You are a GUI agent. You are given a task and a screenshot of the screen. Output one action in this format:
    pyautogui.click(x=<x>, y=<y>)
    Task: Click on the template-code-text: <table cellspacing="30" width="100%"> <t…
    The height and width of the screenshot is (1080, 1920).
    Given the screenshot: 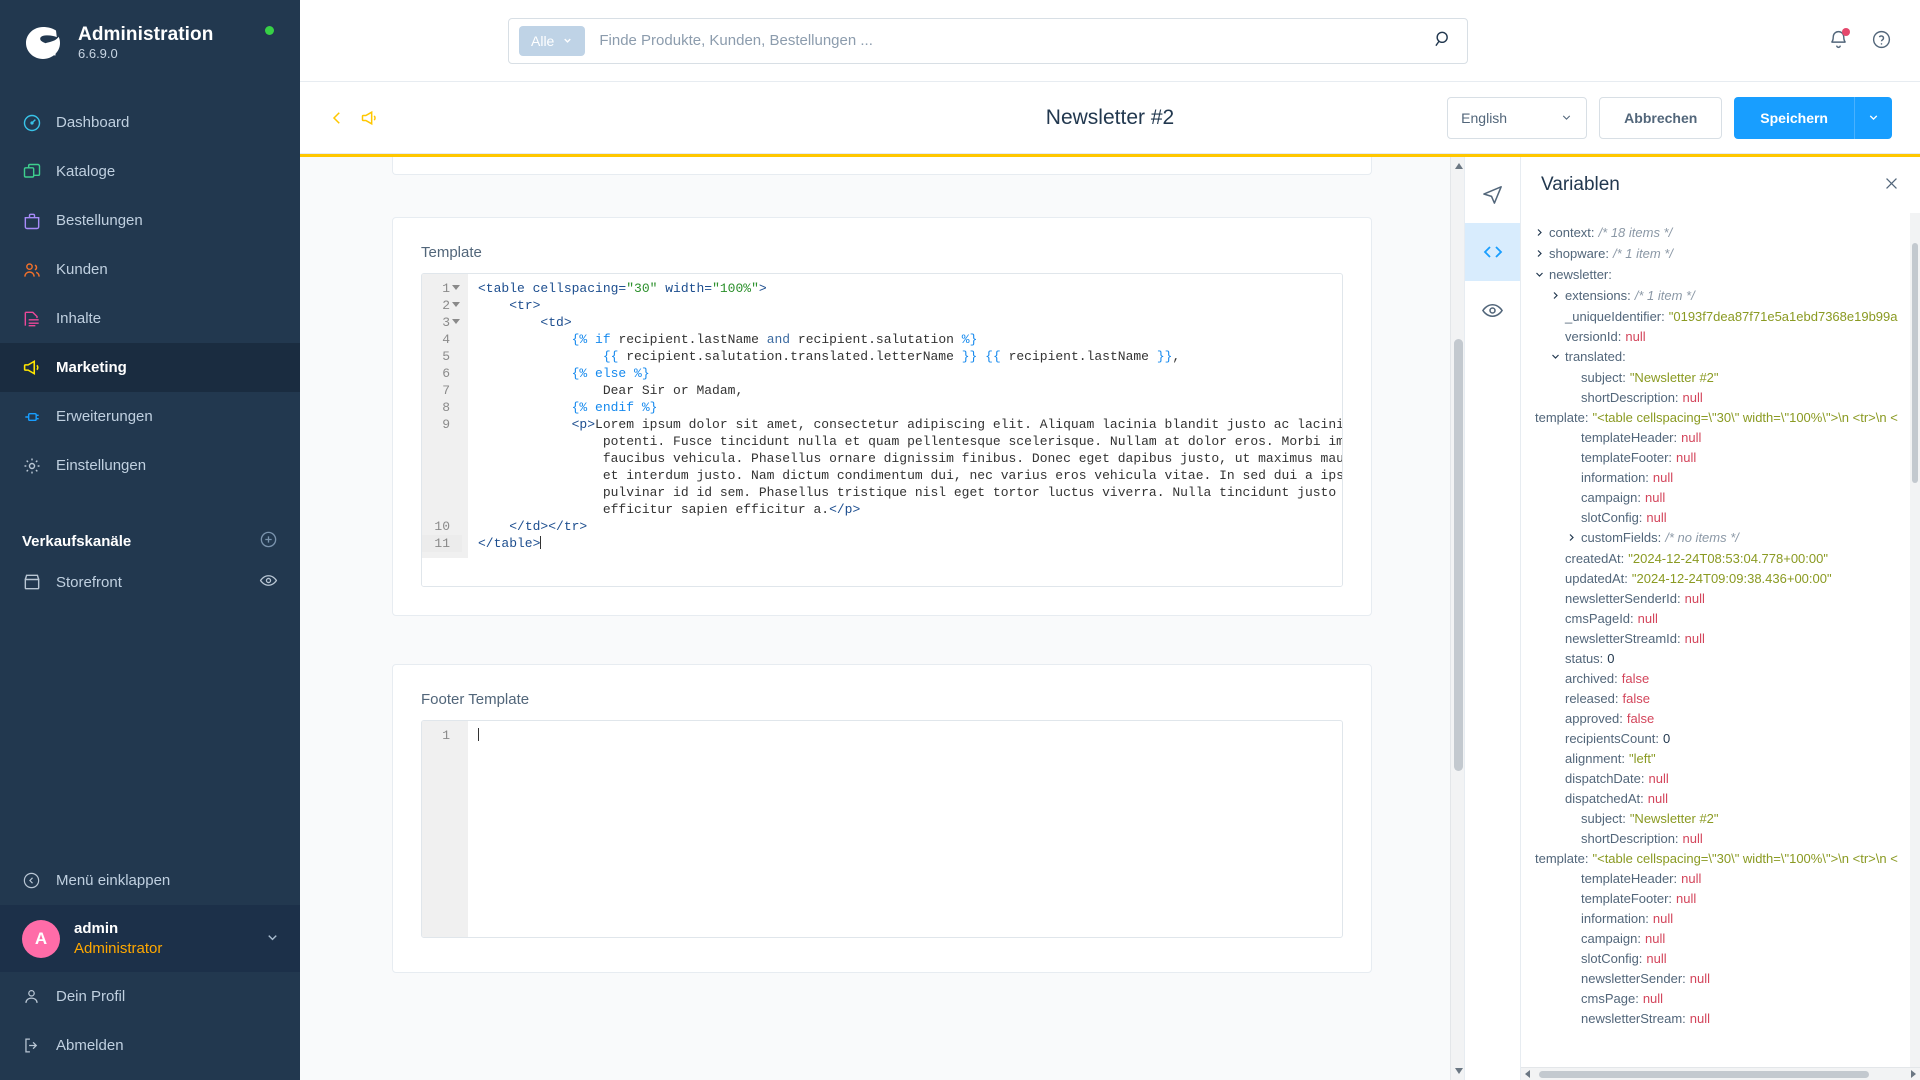 What is the action you would take?
    pyautogui.click(x=905, y=416)
    